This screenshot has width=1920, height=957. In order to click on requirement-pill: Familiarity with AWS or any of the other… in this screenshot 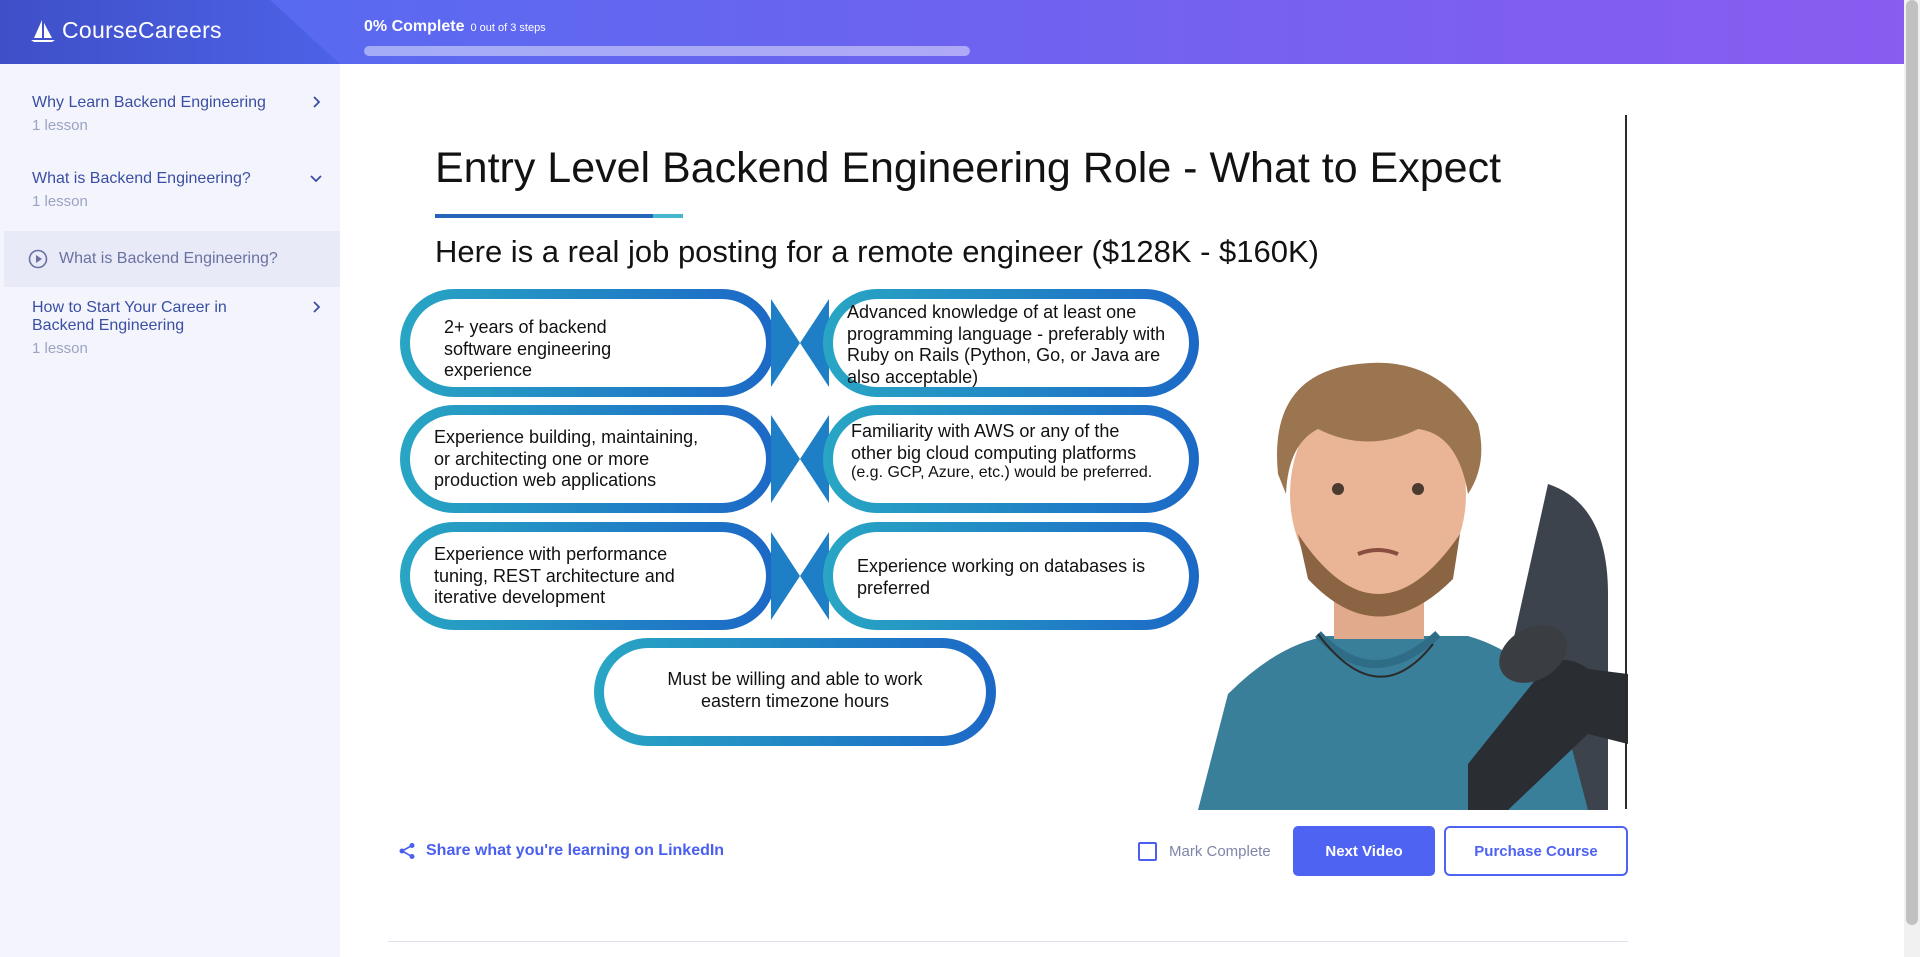, I will do `click(1011, 459)`.